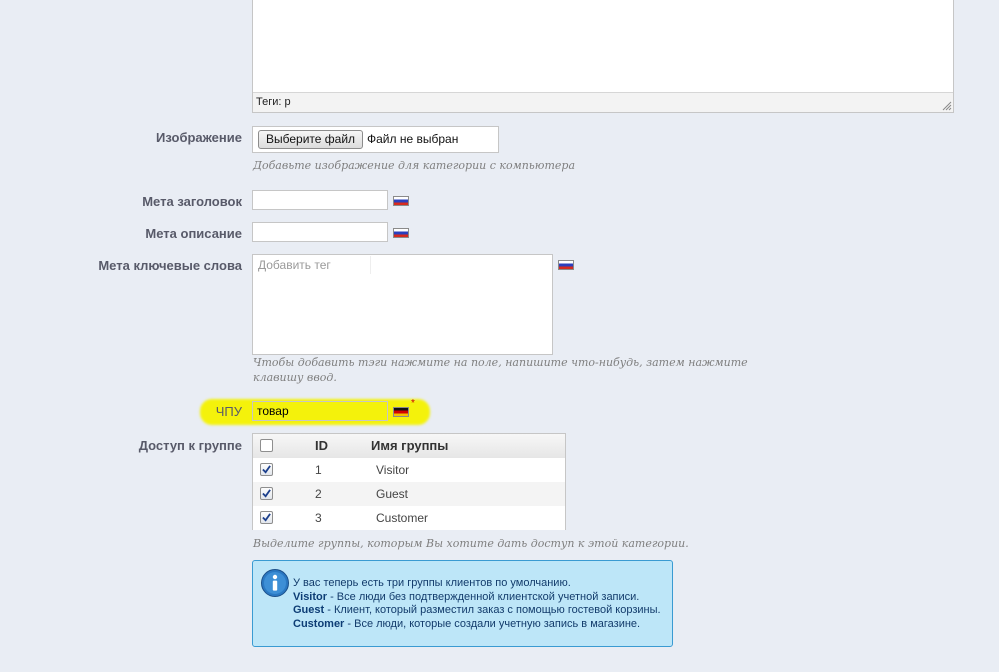 This screenshot has width=999, height=672. I want to click on image-label: Изображение, so click(199, 137).